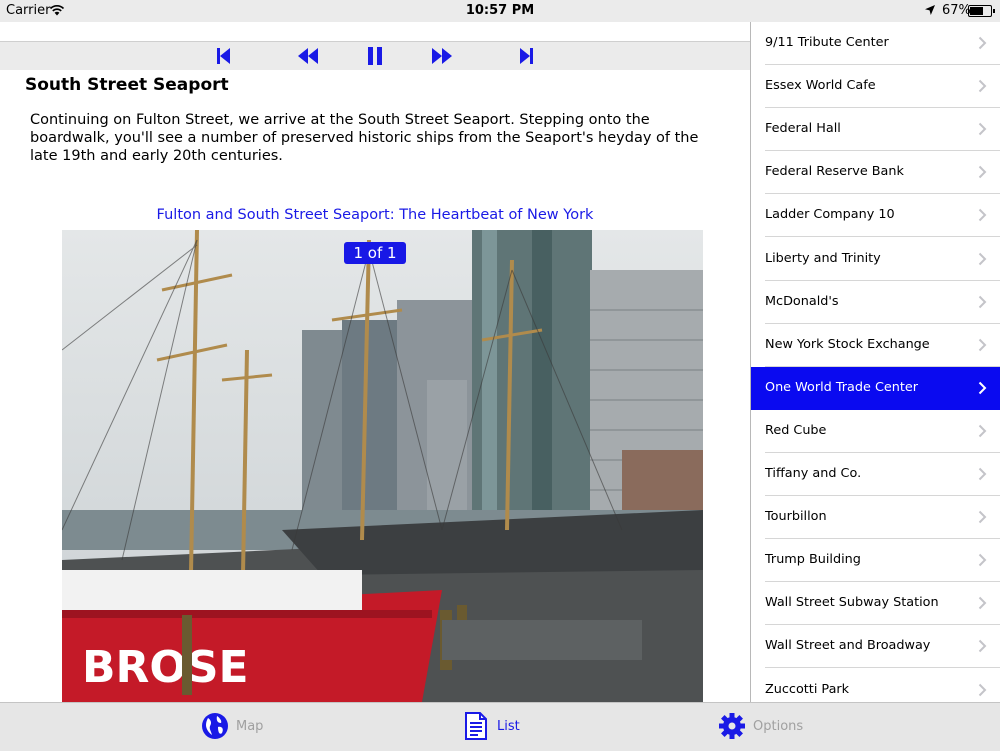 The height and width of the screenshot is (751, 1000). Describe the element at coordinates (875, 431) in the screenshot. I see `list-item: Red Cube` at that location.